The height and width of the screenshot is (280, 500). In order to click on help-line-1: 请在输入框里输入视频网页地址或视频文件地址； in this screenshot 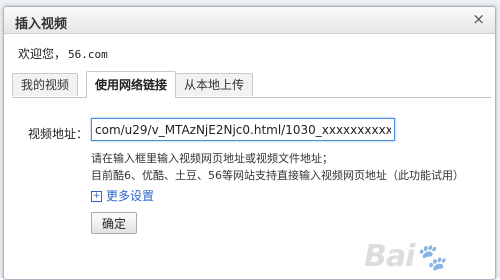, I will do `click(212, 158)`.